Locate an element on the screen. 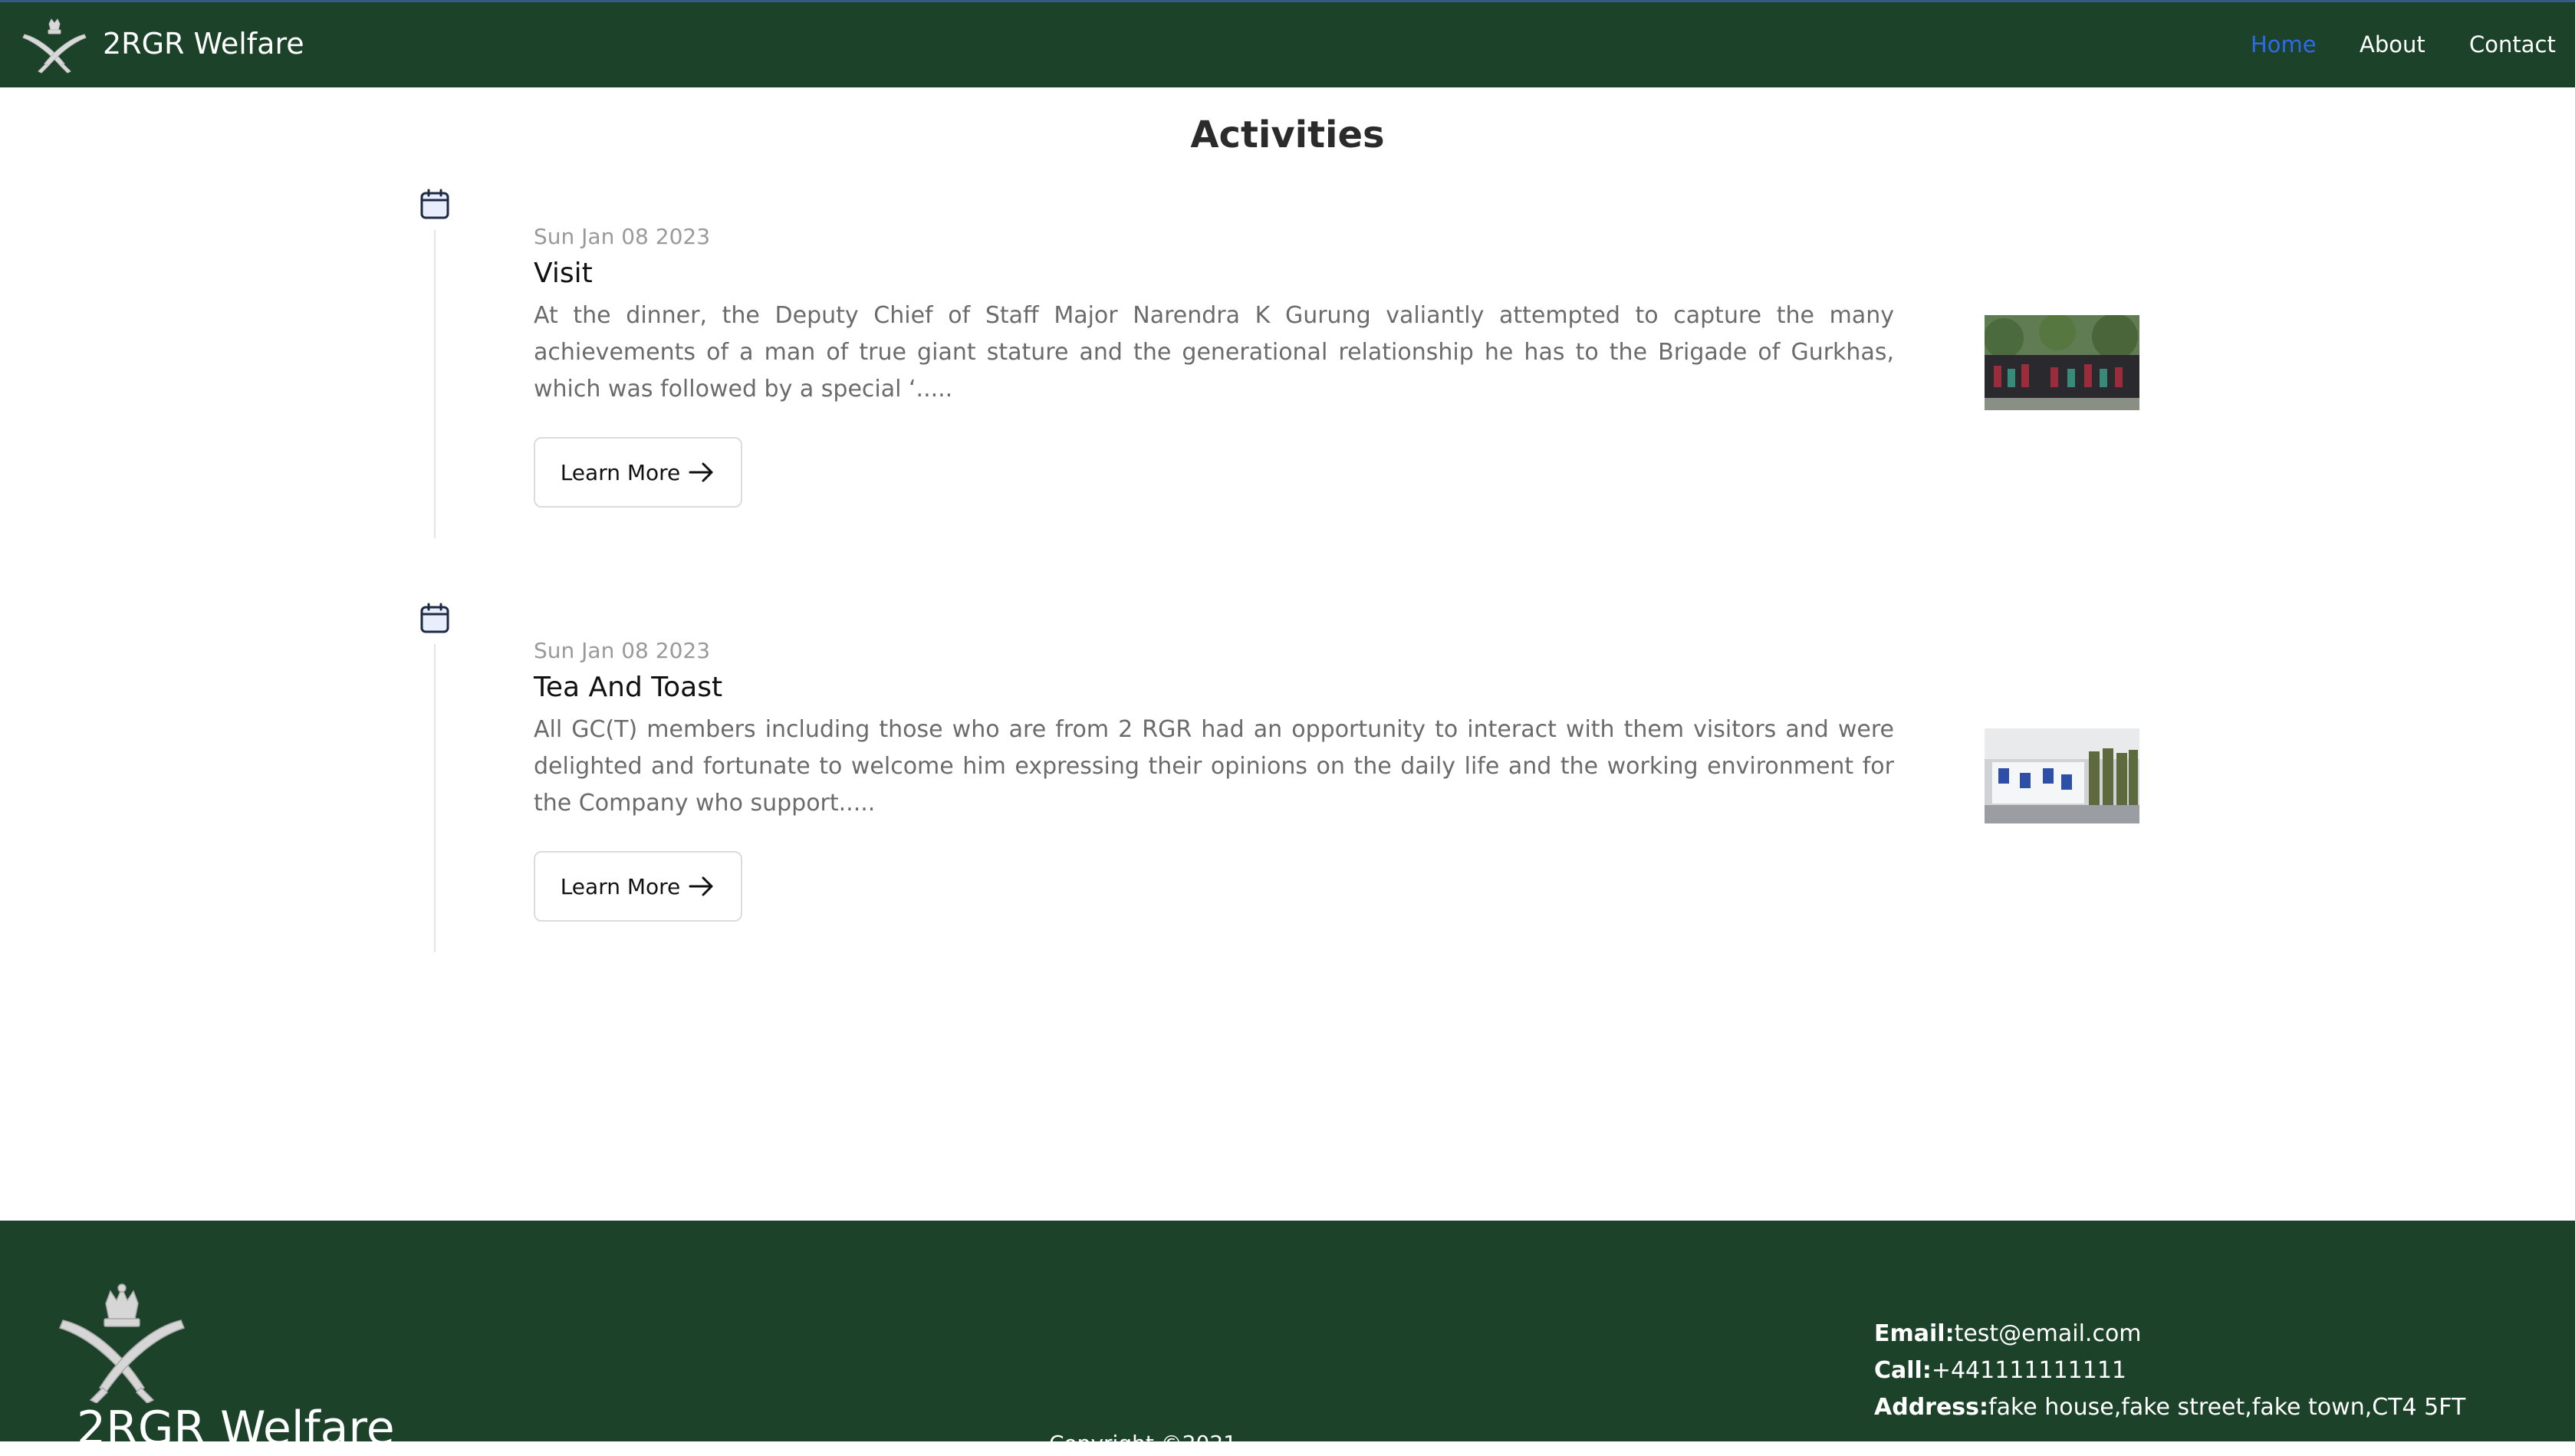 The height and width of the screenshot is (1456, 2575). page-title: Activities is located at coordinates (1287, 134).